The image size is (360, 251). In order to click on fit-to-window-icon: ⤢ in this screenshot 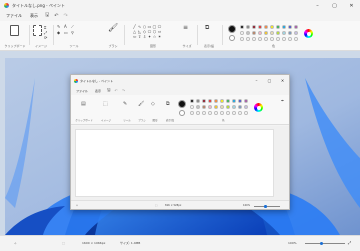, I will do `click(349, 242)`.